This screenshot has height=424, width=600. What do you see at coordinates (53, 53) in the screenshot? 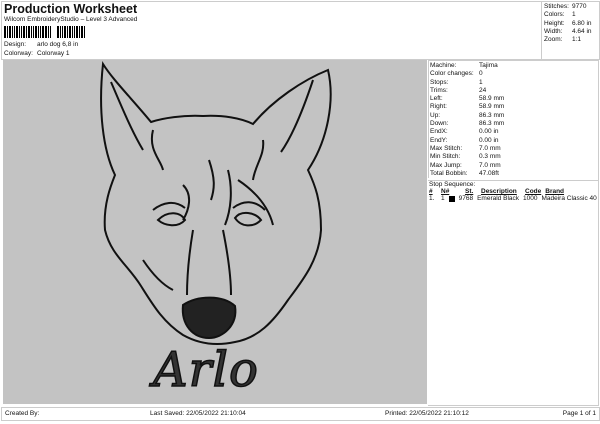
I see `colorway-value: Colorway 1` at bounding box center [53, 53].